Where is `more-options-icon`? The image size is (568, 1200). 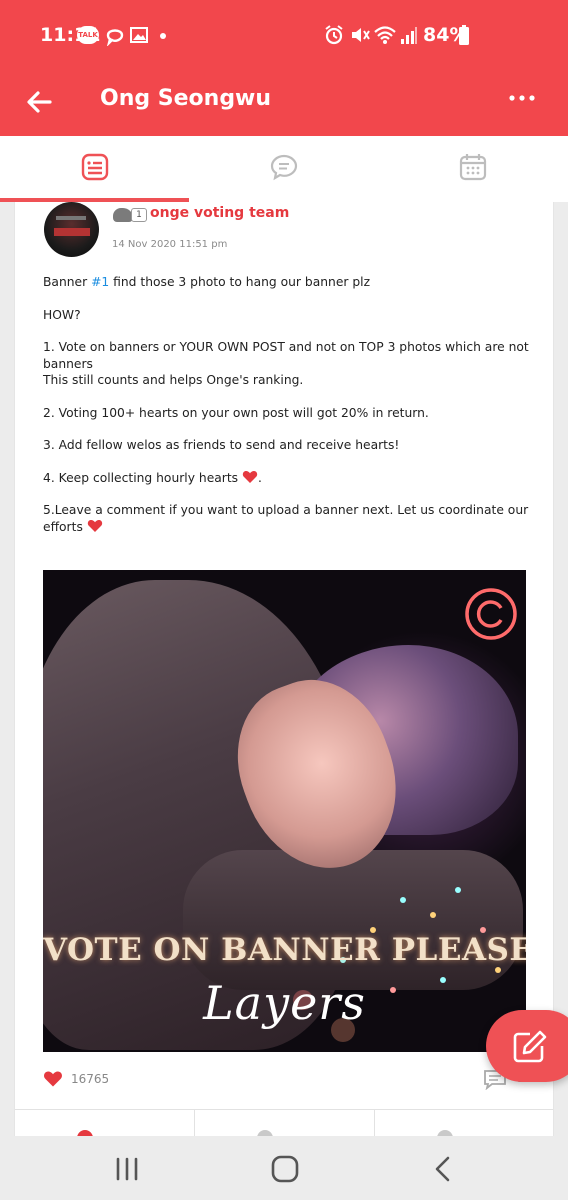
more-options-icon is located at coordinates (522, 98).